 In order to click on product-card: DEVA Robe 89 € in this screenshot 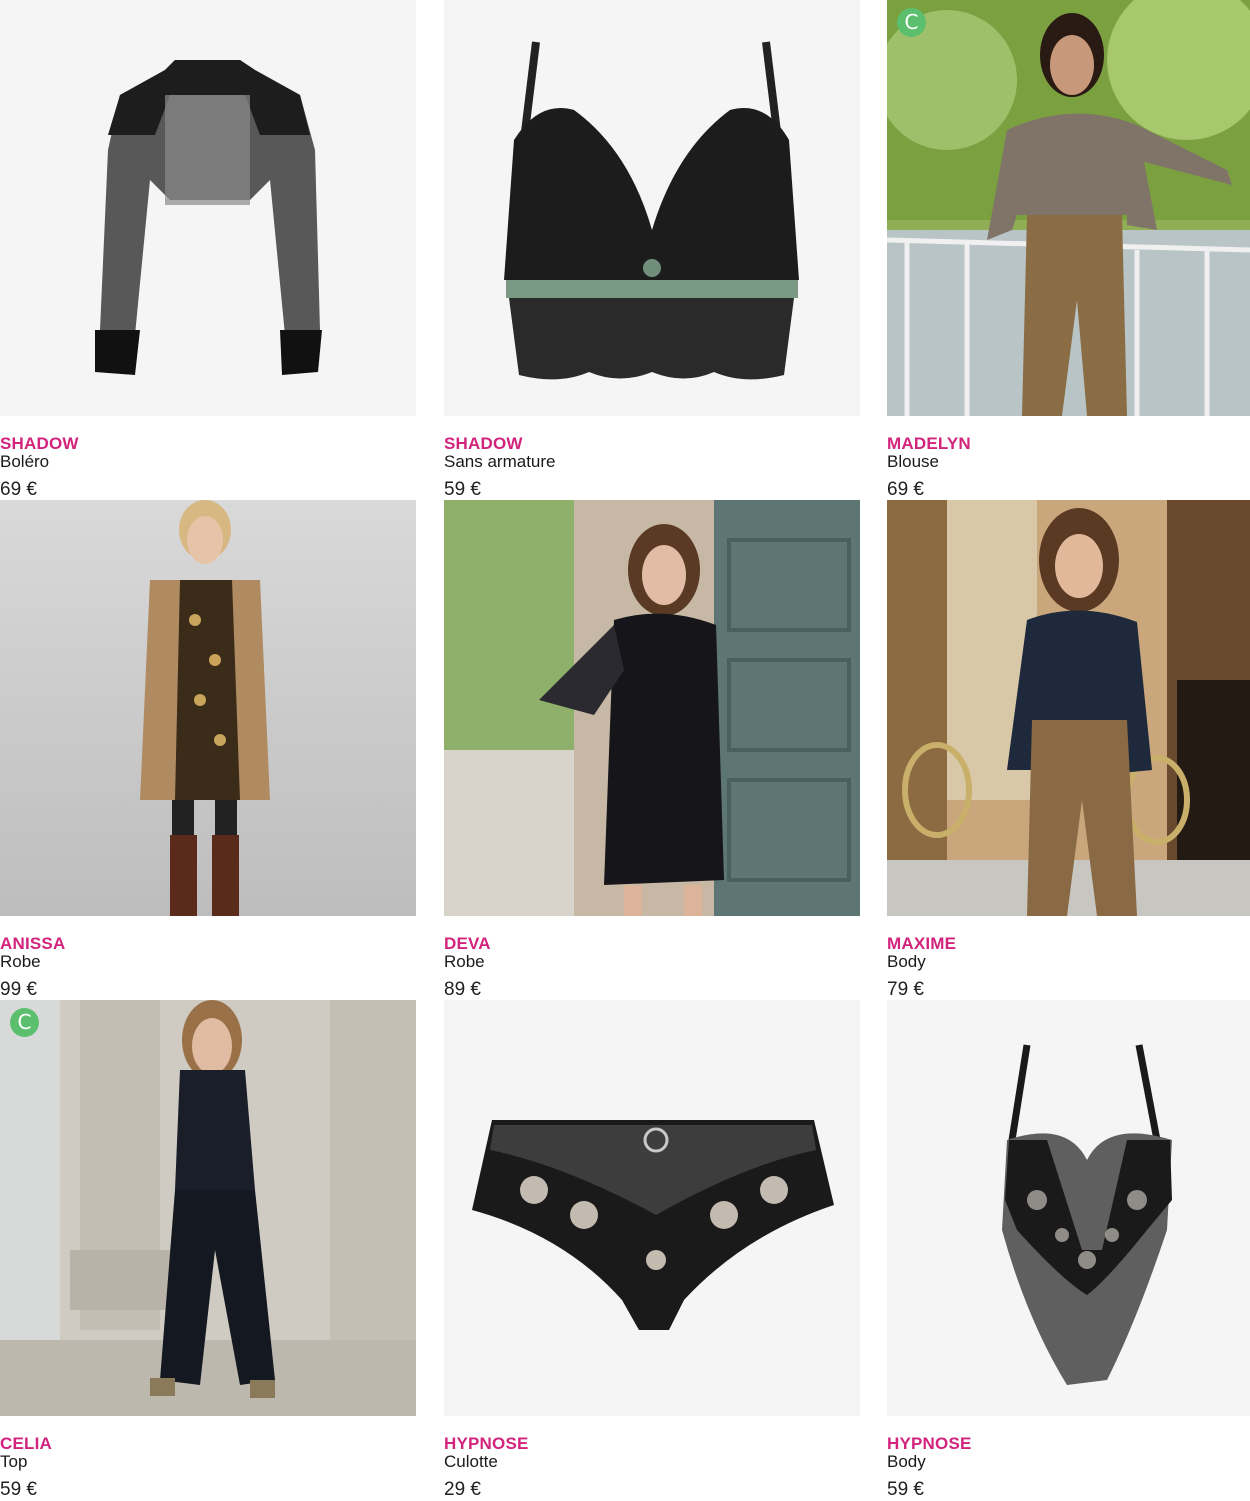, I will do `click(652, 750)`.